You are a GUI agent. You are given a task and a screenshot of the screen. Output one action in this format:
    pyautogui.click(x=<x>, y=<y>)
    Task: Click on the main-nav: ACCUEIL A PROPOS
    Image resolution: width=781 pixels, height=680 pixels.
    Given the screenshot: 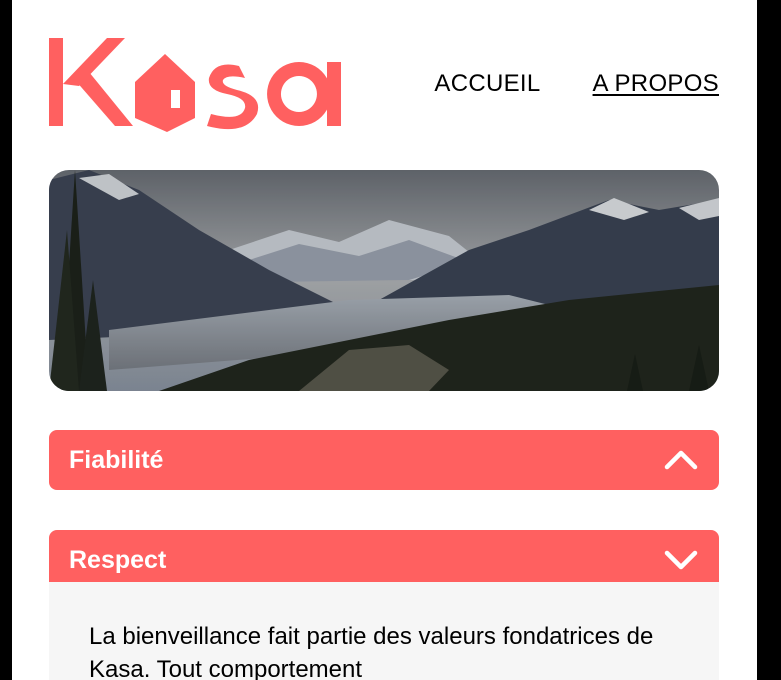 What is the action you would take?
    pyautogui.click(x=576, y=84)
    